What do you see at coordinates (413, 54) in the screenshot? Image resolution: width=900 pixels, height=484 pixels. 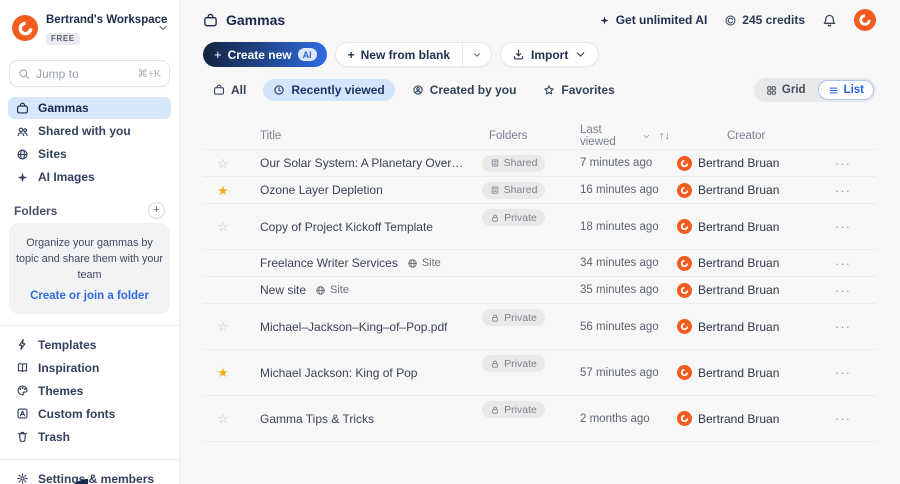 I see `new-from-blank-button: + New from blank` at bounding box center [413, 54].